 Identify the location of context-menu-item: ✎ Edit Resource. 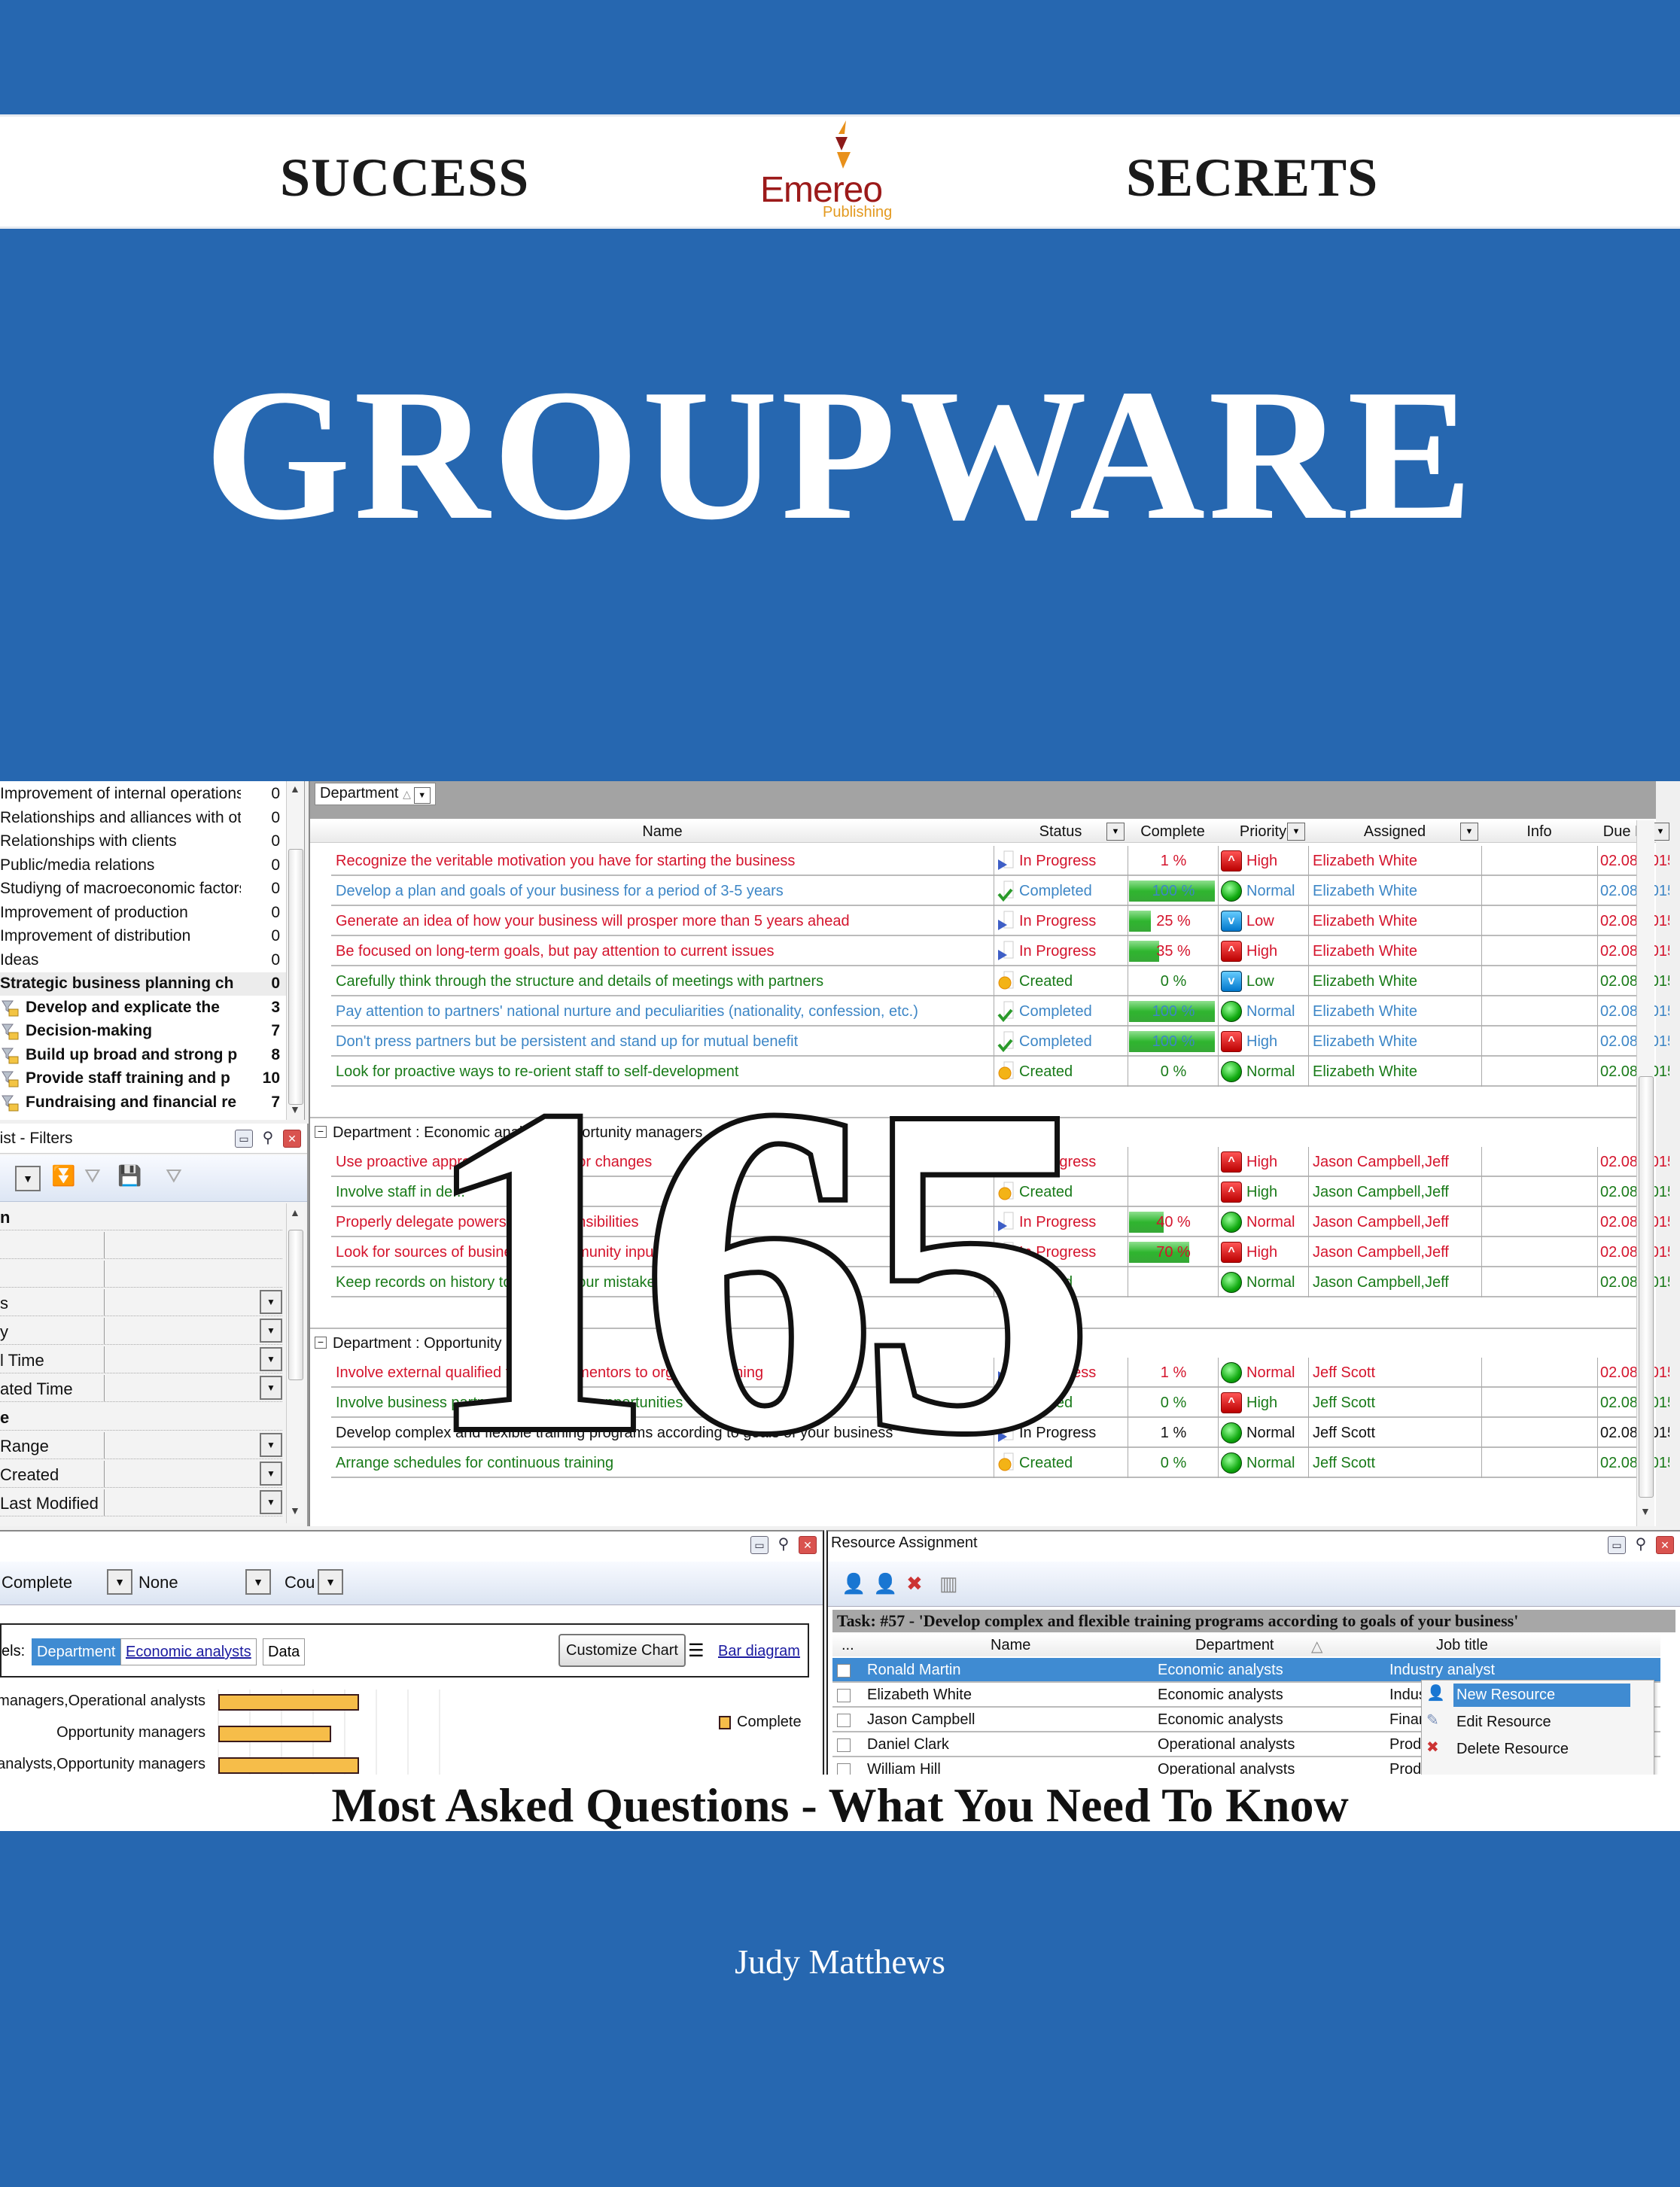
(1538, 1722).